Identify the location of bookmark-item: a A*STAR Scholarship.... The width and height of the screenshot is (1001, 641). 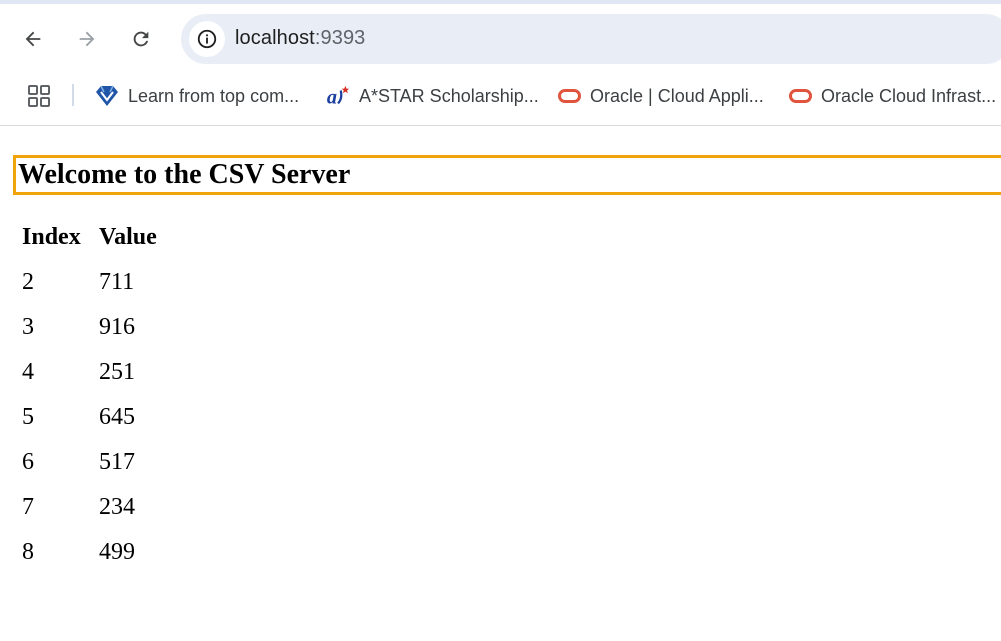
(432, 96).